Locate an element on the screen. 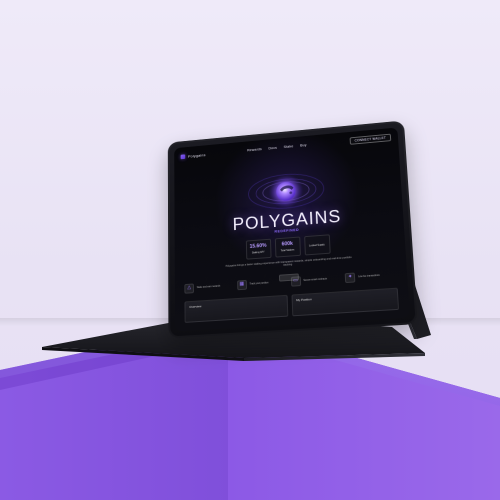 The image size is (500, 500). feature-label-3: Secure smart contracts is located at coordinates (315, 279).